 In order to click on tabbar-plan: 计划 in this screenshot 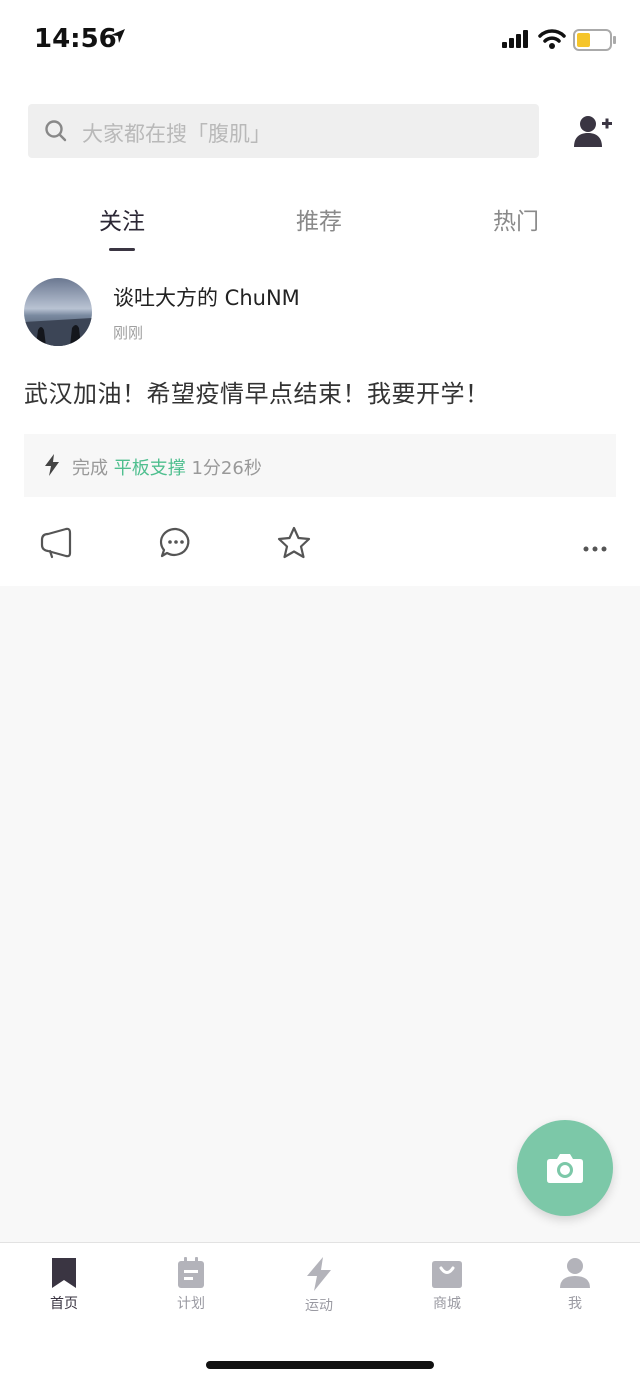, I will do `click(191, 1285)`.